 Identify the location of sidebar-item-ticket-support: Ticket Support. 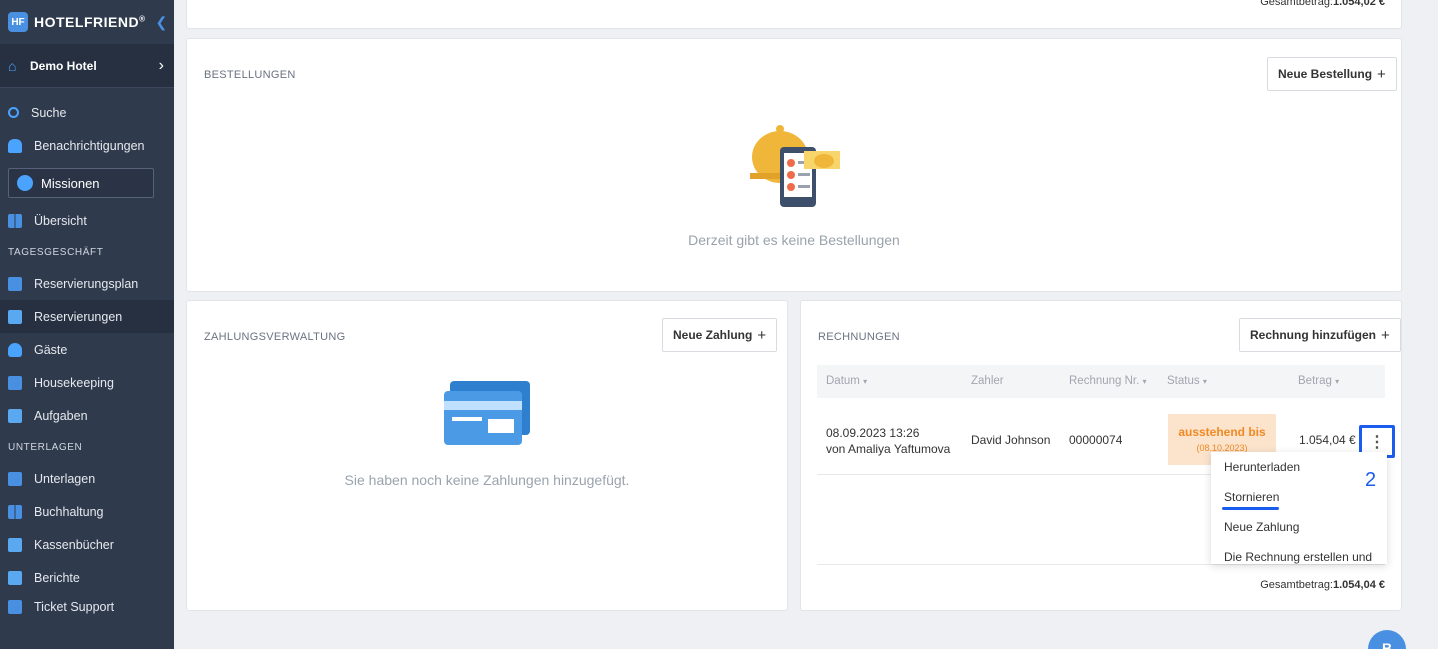
(87, 606).